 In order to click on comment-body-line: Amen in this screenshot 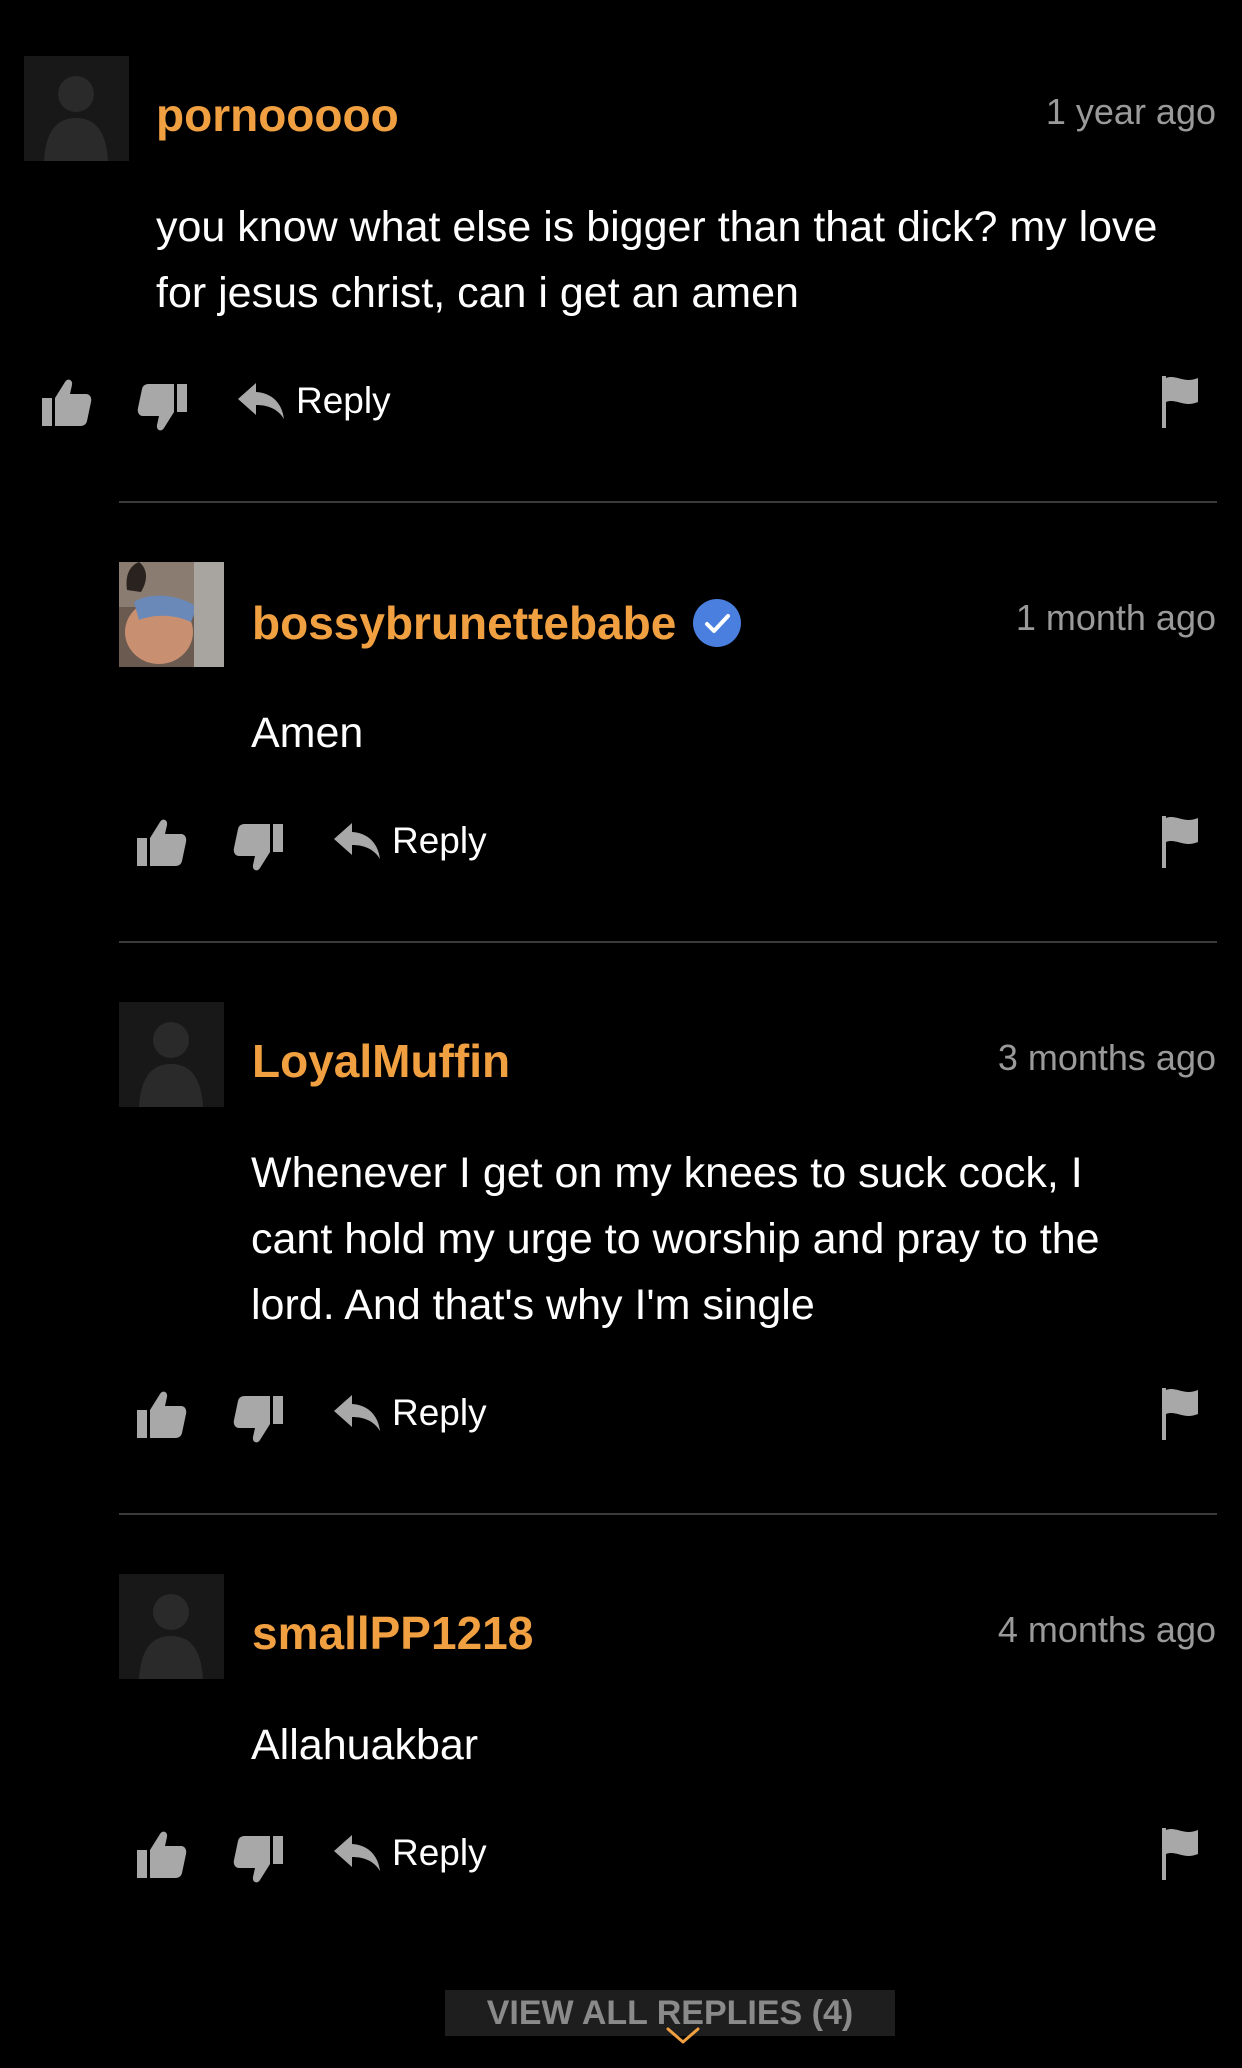, I will do `click(307, 733)`.